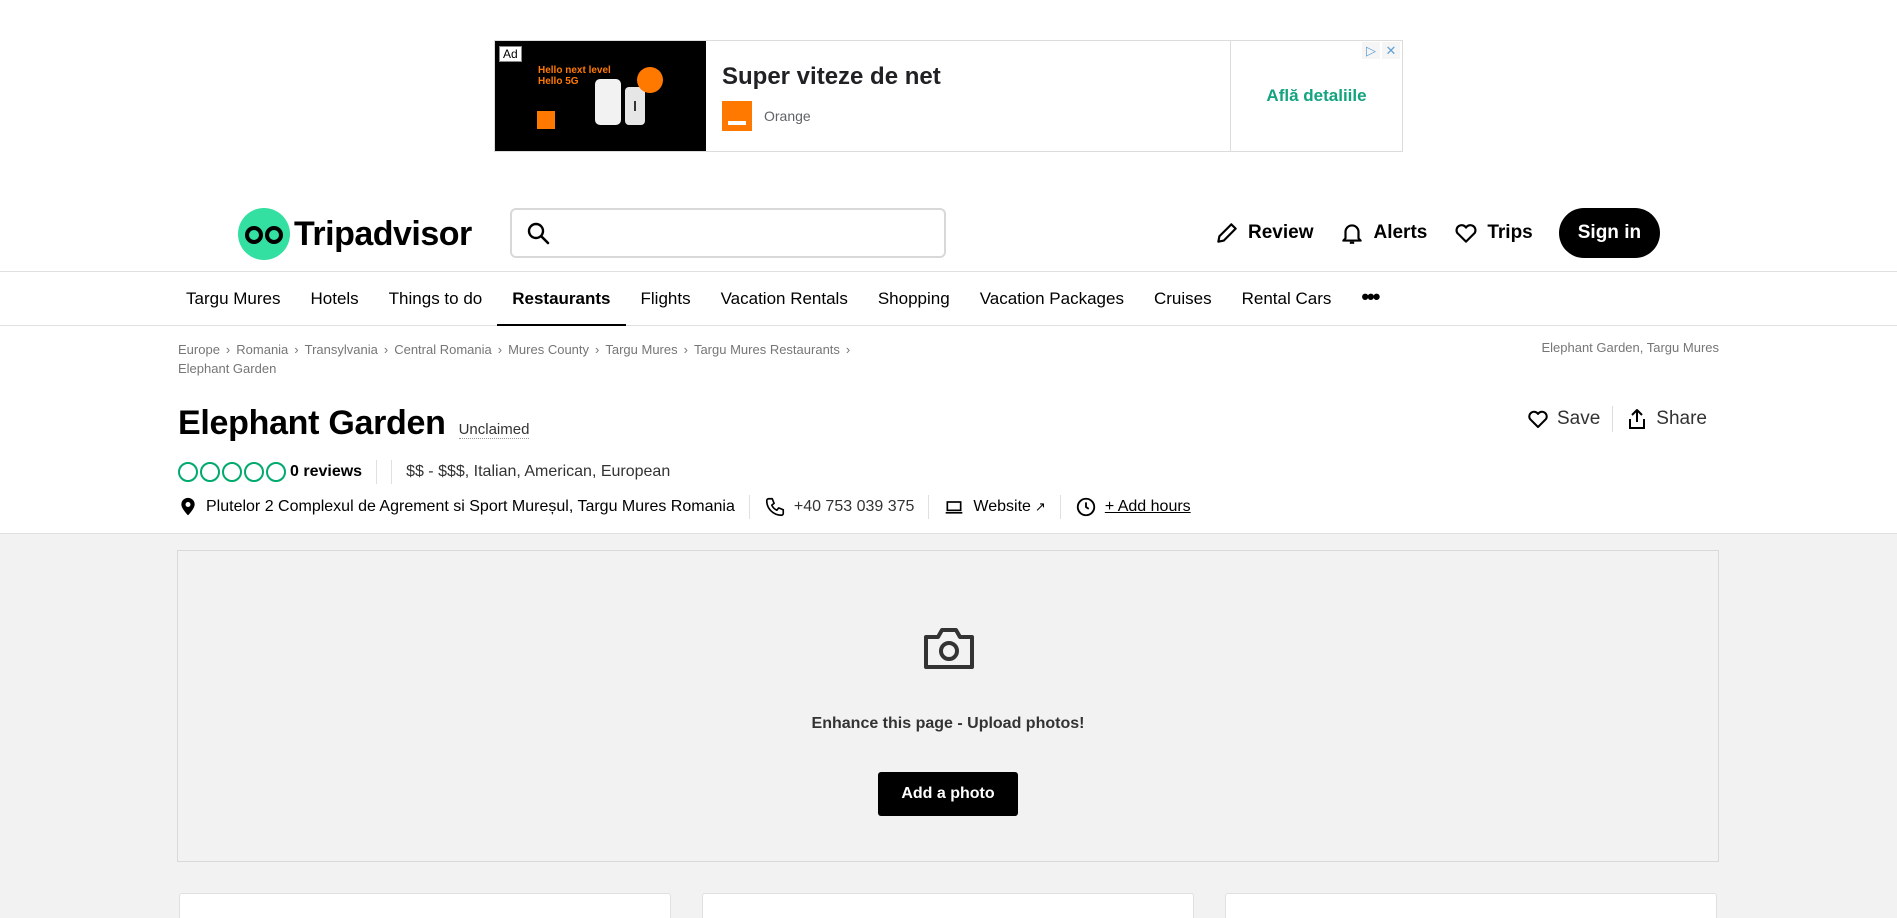 The height and width of the screenshot is (918, 1897). I want to click on ad-headline: Super viteze de net, so click(968, 77).